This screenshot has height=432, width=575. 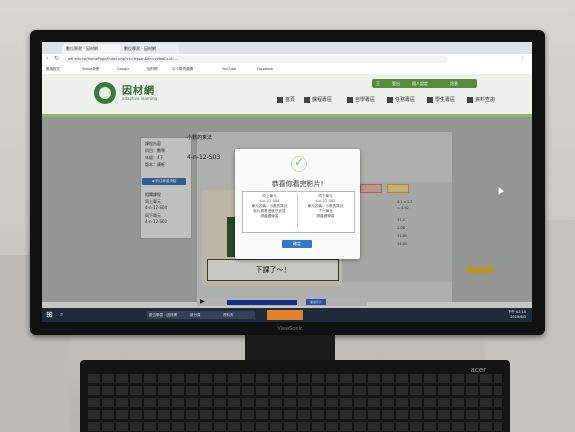 I want to click on nav-query: 資料查詢, so click(x=481, y=99).